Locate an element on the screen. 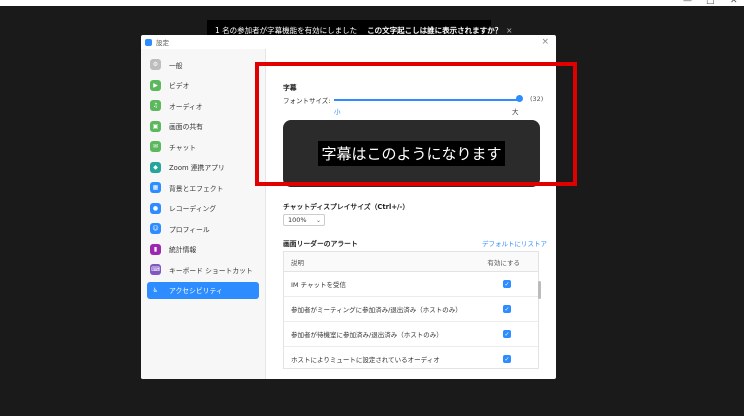 The width and height of the screenshot is (744, 416). chat-icon: ✉ is located at coordinates (155, 146).